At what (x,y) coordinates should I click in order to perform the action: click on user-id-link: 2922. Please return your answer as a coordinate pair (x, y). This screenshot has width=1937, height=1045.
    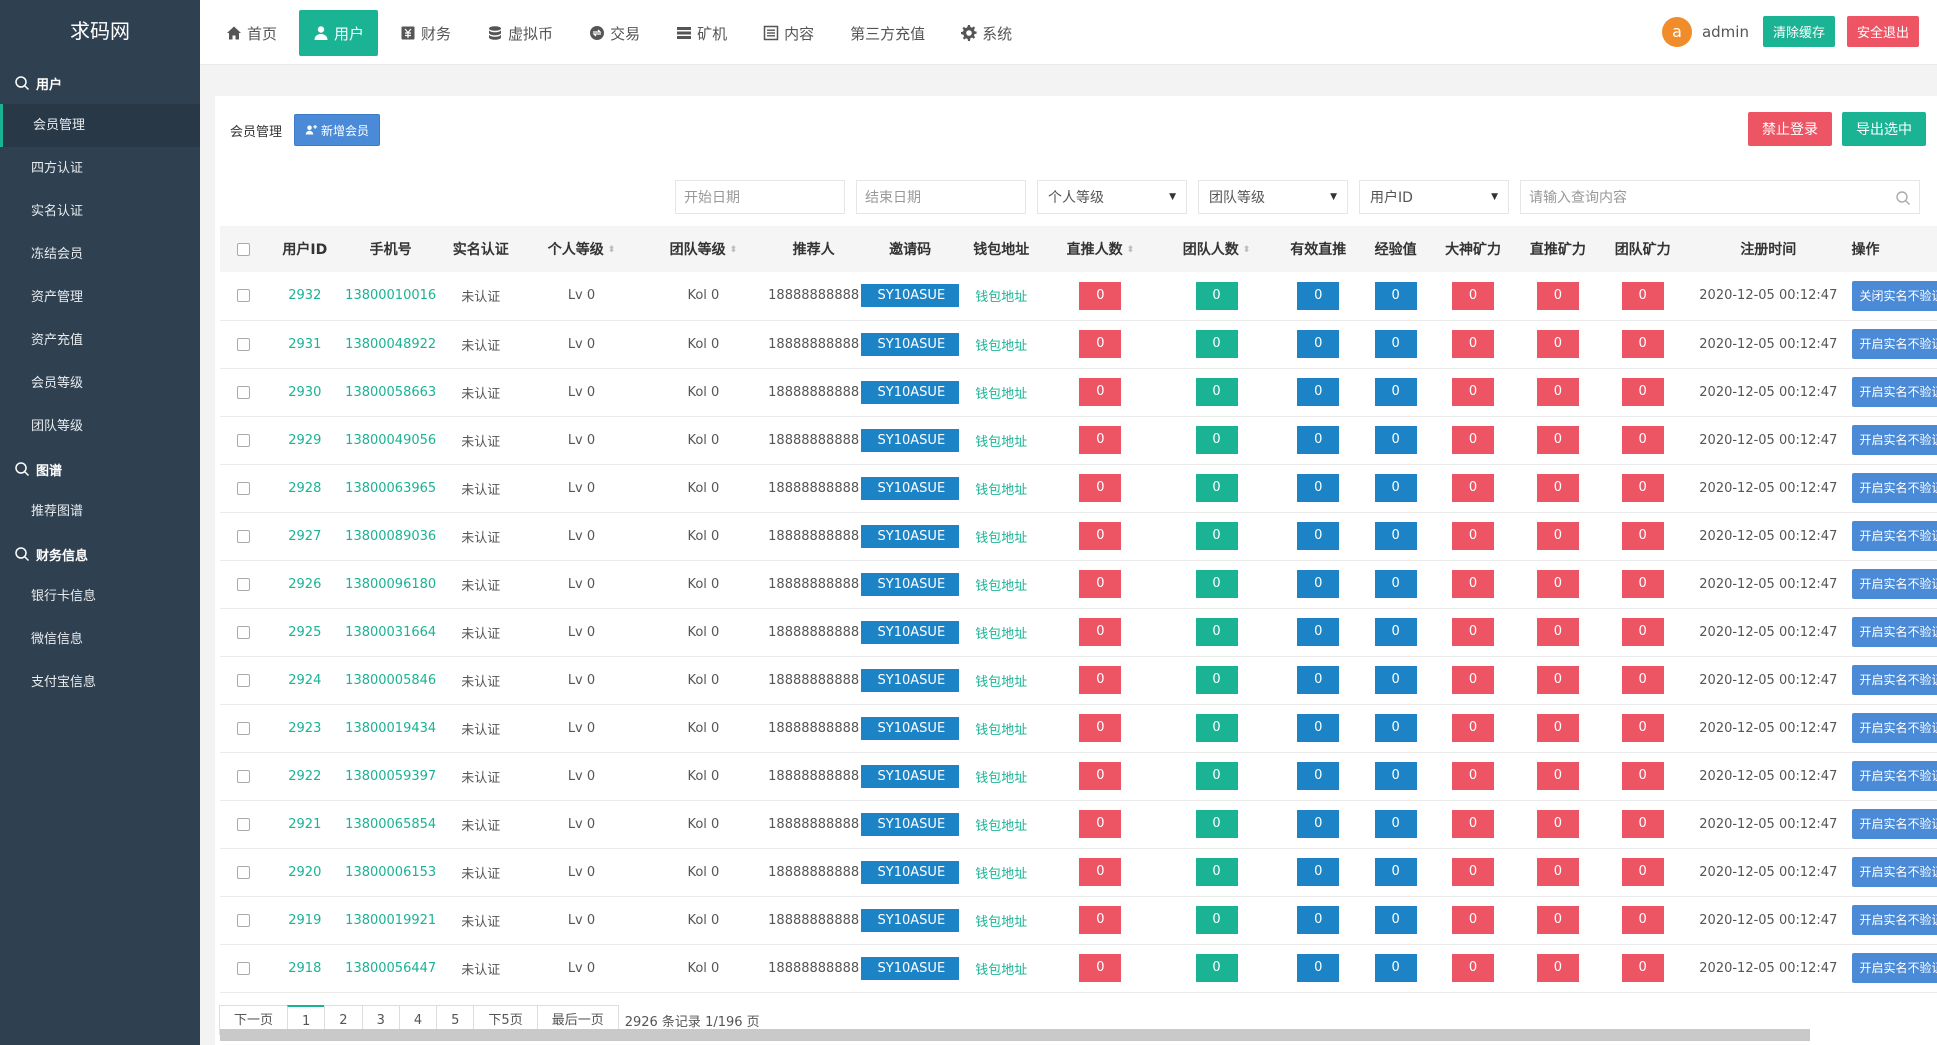
    Looking at the image, I should click on (304, 776).